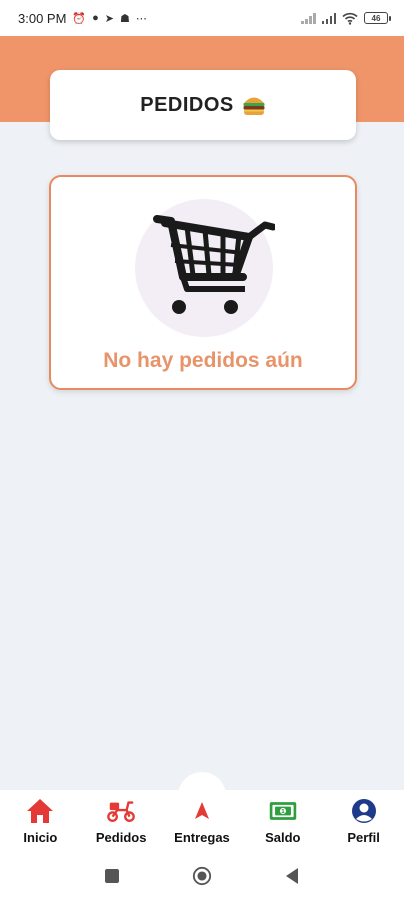 This screenshot has height=900, width=404. What do you see at coordinates (95, 18) in the screenshot?
I see `chat-icon: ●` at bounding box center [95, 18].